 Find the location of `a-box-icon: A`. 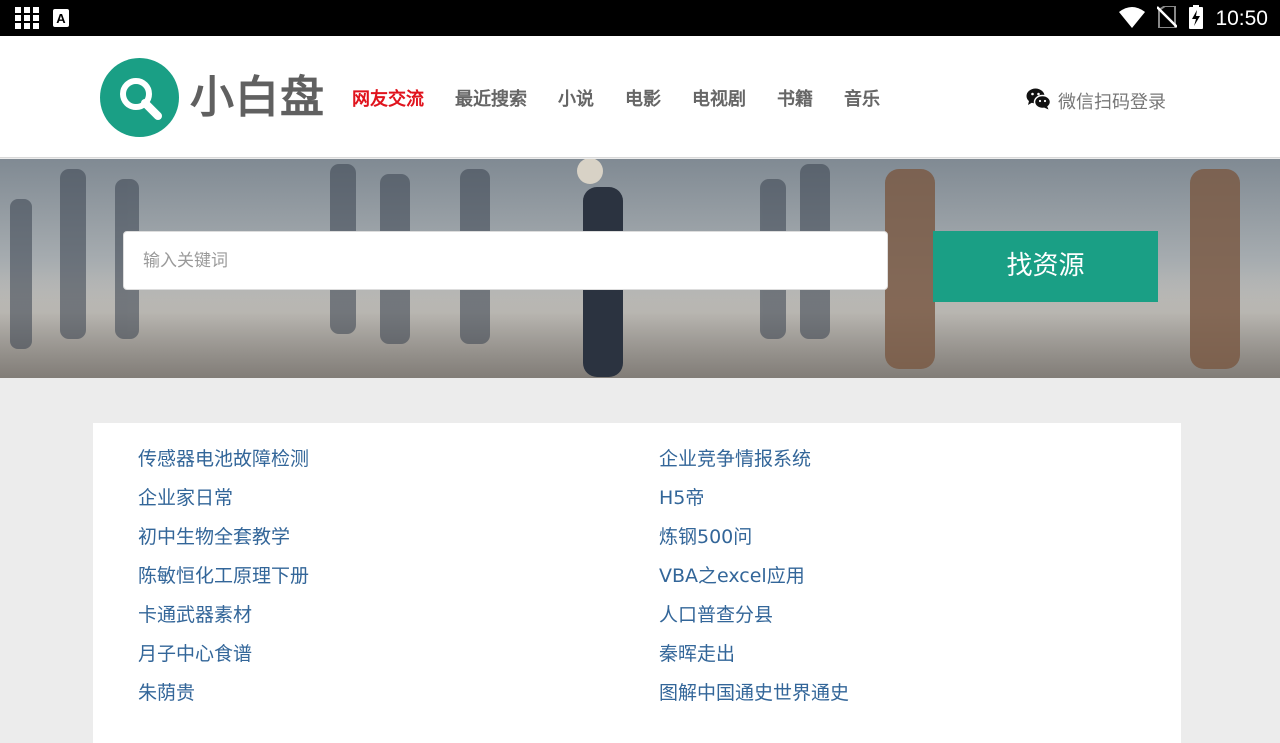

a-box-icon: A is located at coordinates (61, 20).